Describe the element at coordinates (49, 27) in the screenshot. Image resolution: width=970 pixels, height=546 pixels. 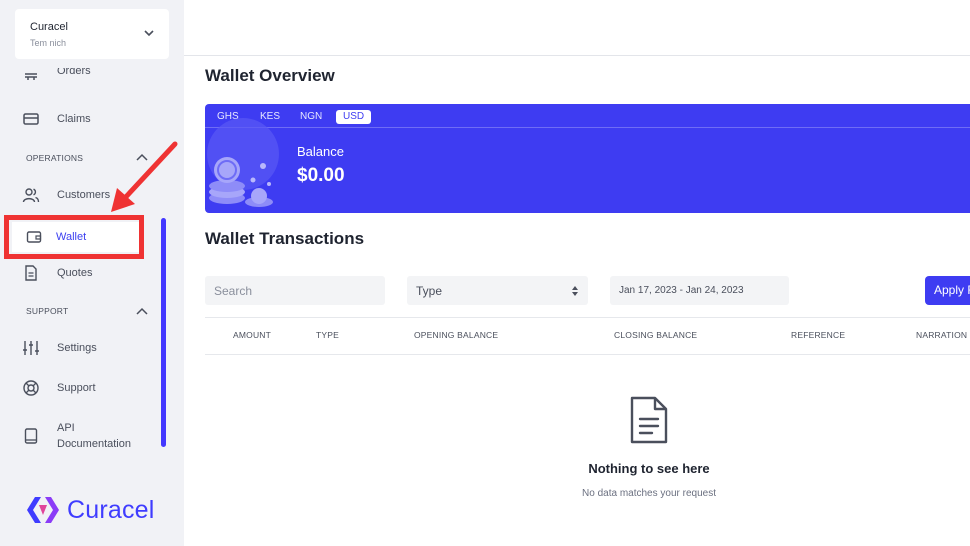
I see `org-name: Curacel` at that location.